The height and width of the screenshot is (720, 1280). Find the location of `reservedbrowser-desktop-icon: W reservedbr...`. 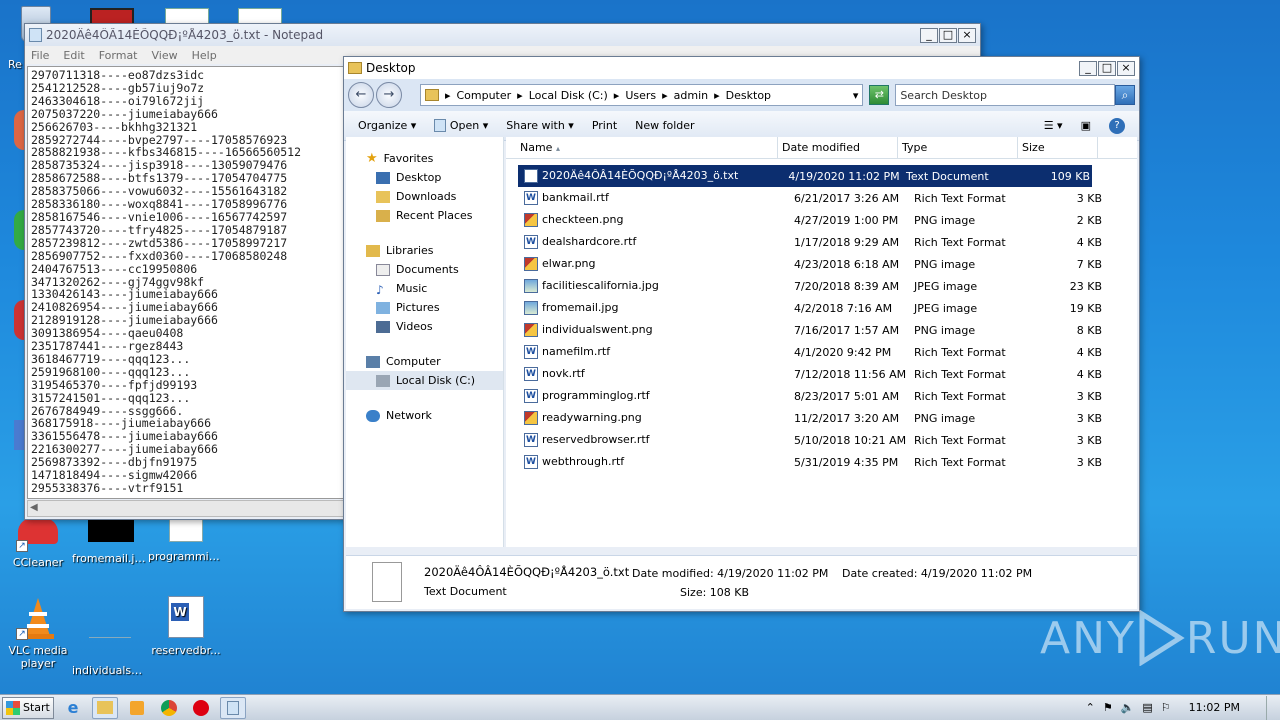

reservedbrowser-desktop-icon: W reservedbr... is located at coordinates (186, 626).